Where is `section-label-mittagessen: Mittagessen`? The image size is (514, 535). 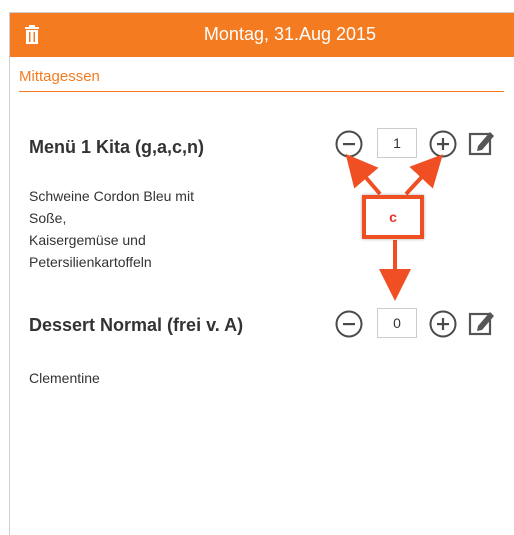
section-label-mittagessen: Mittagessen is located at coordinates (59, 76).